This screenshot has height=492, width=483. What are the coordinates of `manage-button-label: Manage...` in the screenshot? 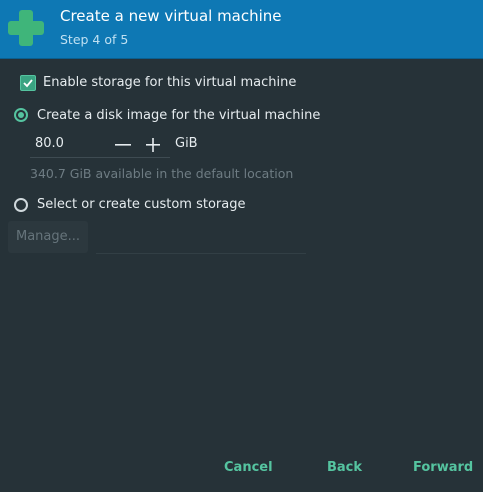 It's located at (48, 236).